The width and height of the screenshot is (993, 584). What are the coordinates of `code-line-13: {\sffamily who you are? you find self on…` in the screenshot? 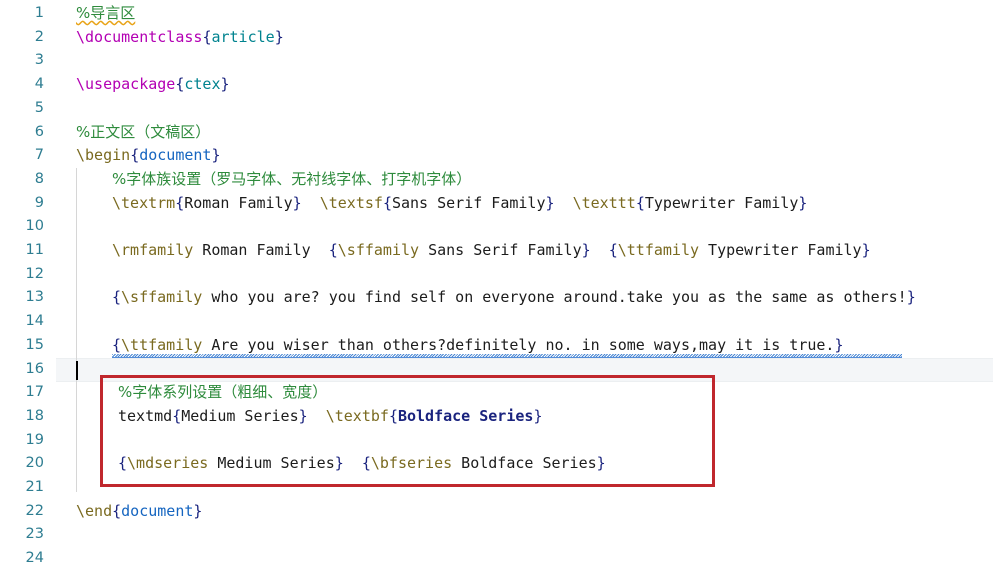 It's located at (496, 298).